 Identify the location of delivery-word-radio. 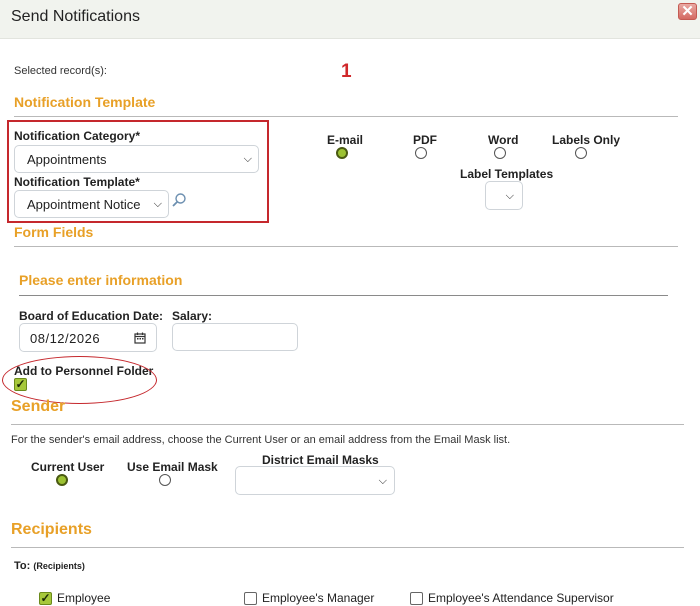
(500, 153).